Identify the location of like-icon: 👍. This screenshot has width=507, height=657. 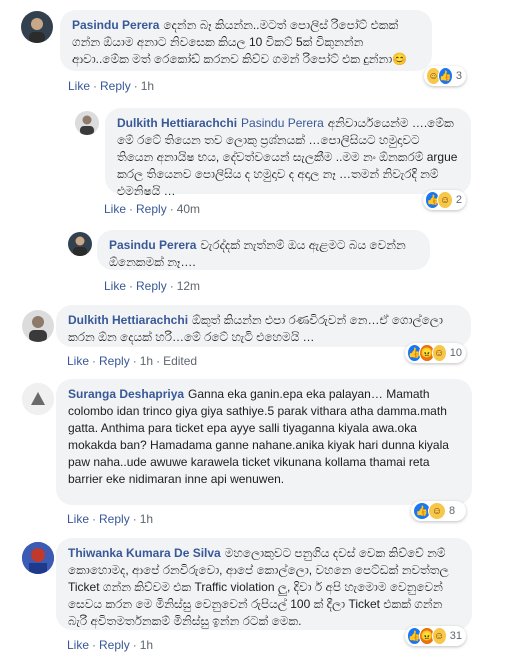
(445, 76).